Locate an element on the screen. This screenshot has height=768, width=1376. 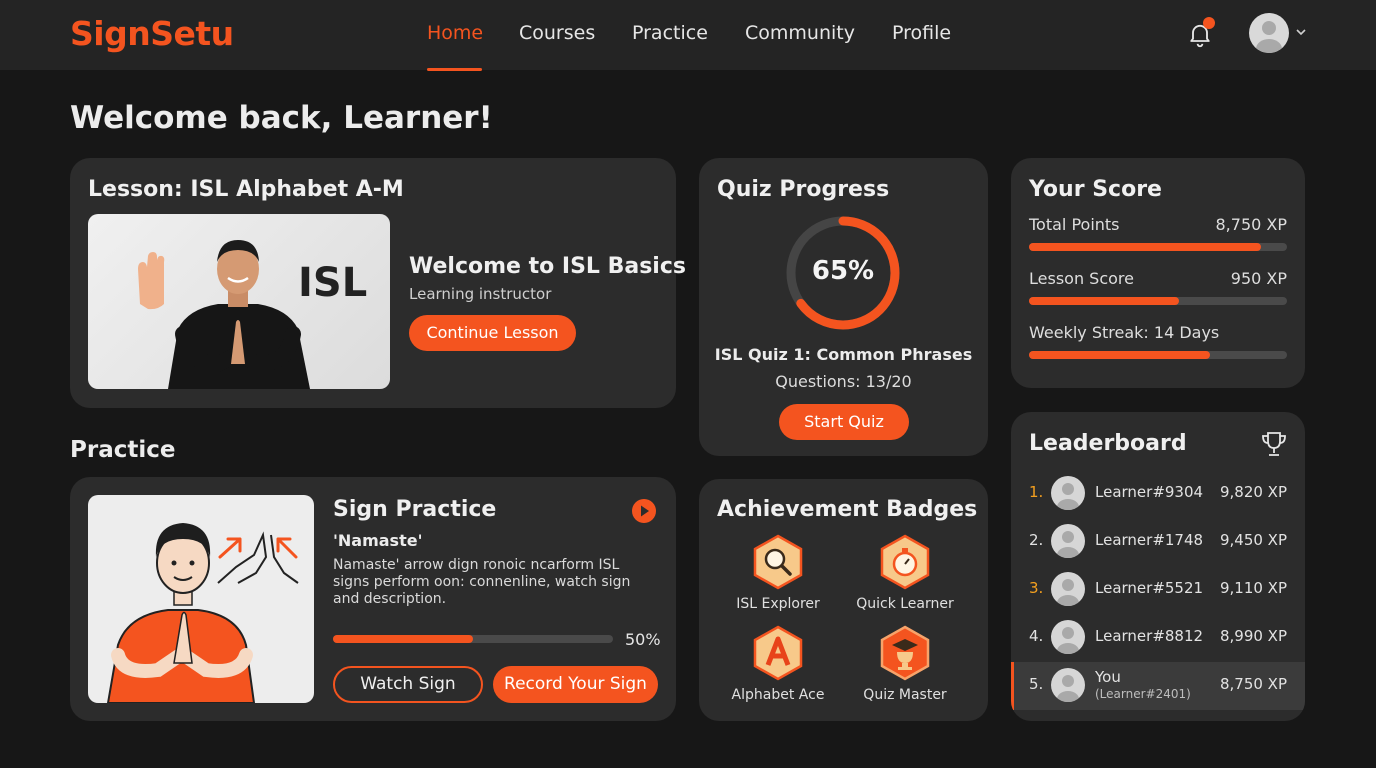
video-overlay-text: ISL is located at coordinates (333, 283).